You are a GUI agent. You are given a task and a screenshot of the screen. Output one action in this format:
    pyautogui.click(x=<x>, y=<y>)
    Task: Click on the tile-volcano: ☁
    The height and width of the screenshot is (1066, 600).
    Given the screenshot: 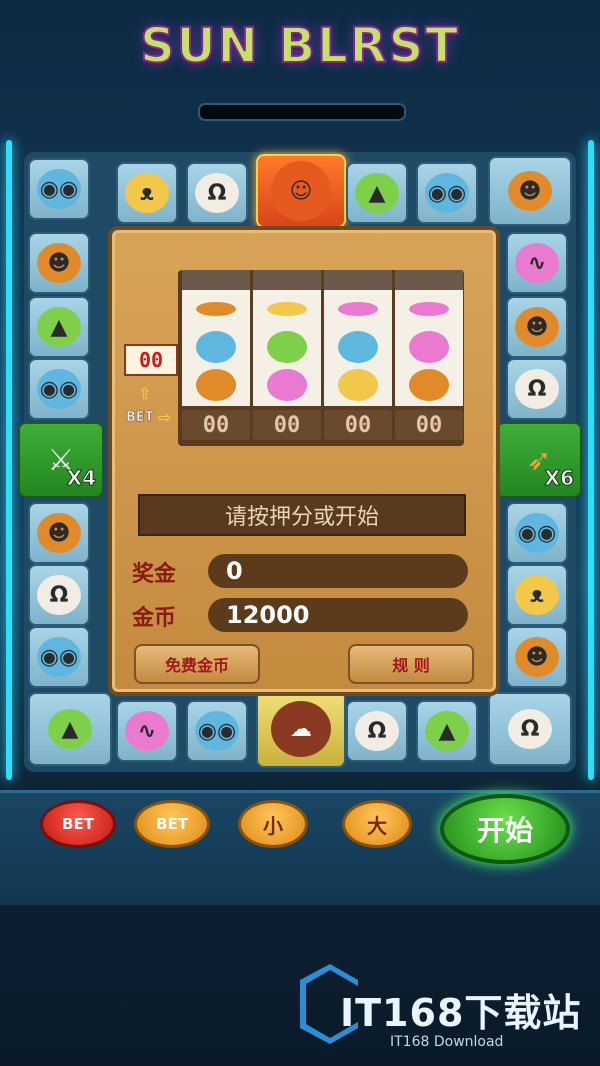 What is the action you would take?
    pyautogui.click(x=301, y=729)
    